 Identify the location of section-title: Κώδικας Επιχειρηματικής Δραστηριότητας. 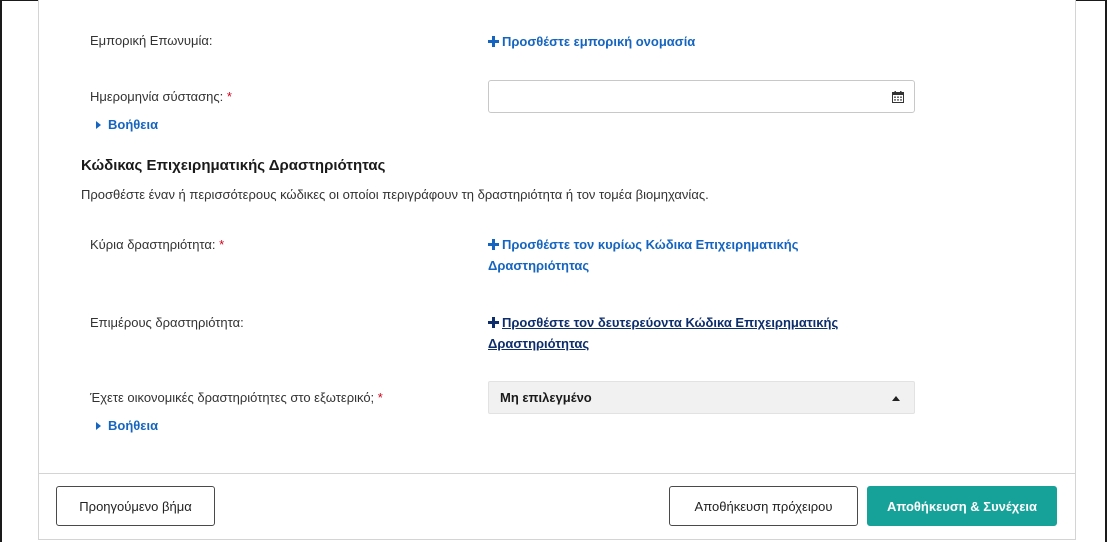
(233, 165).